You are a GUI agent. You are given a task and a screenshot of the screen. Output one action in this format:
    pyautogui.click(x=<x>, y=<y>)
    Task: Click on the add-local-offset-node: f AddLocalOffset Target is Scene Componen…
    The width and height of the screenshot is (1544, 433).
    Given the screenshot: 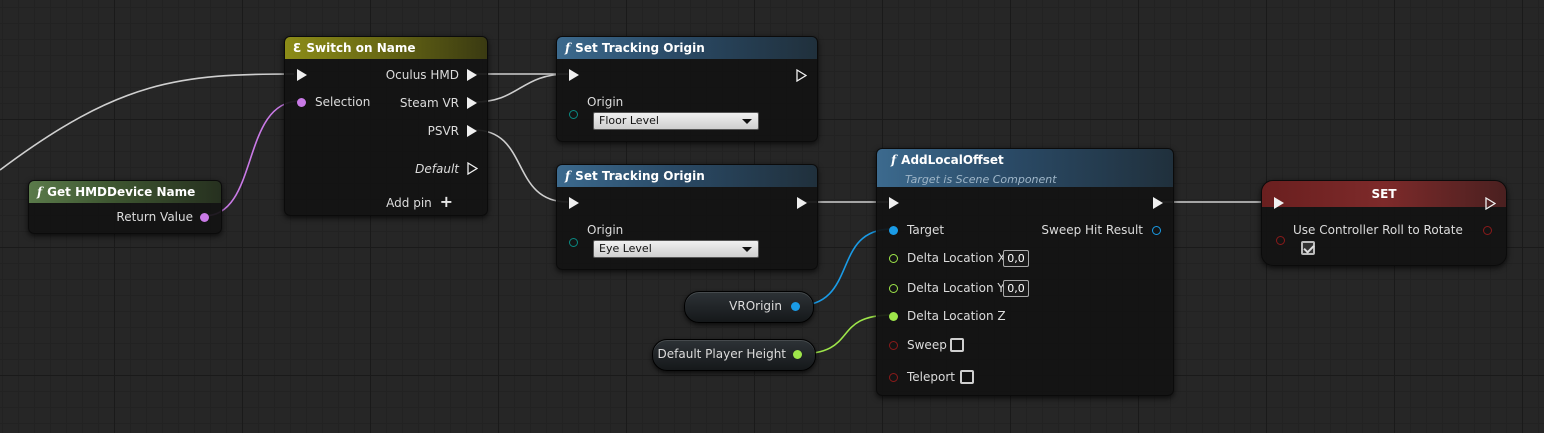 What is the action you would take?
    pyautogui.click(x=1025, y=272)
    